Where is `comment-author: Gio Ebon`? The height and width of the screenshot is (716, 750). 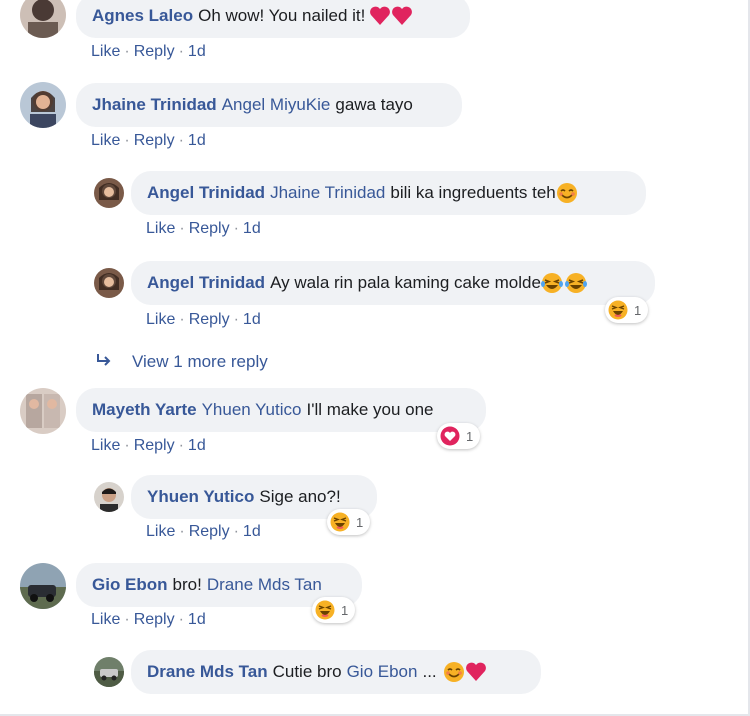 comment-author: Gio Ebon is located at coordinates (130, 585).